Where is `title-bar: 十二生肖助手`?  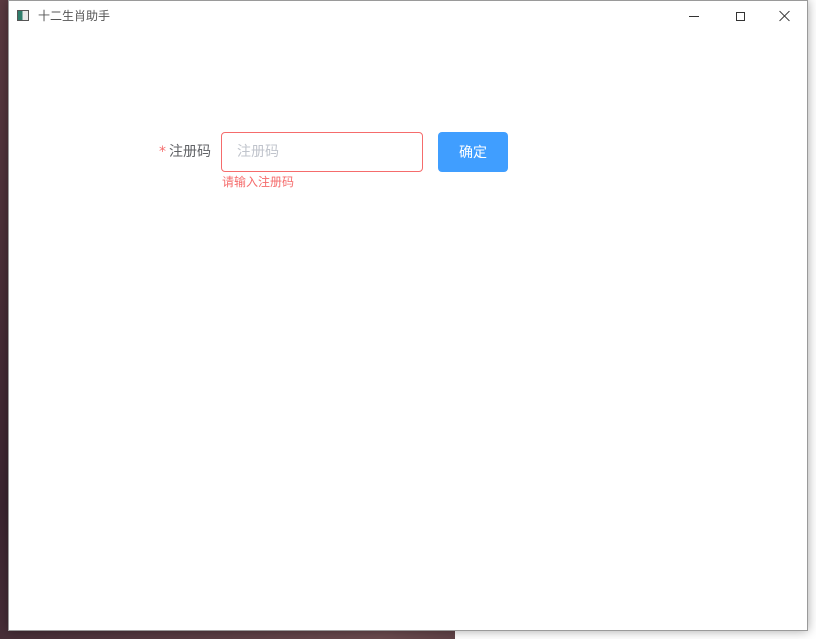
title-bar: 十二生肖助手 is located at coordinates (408, 16).